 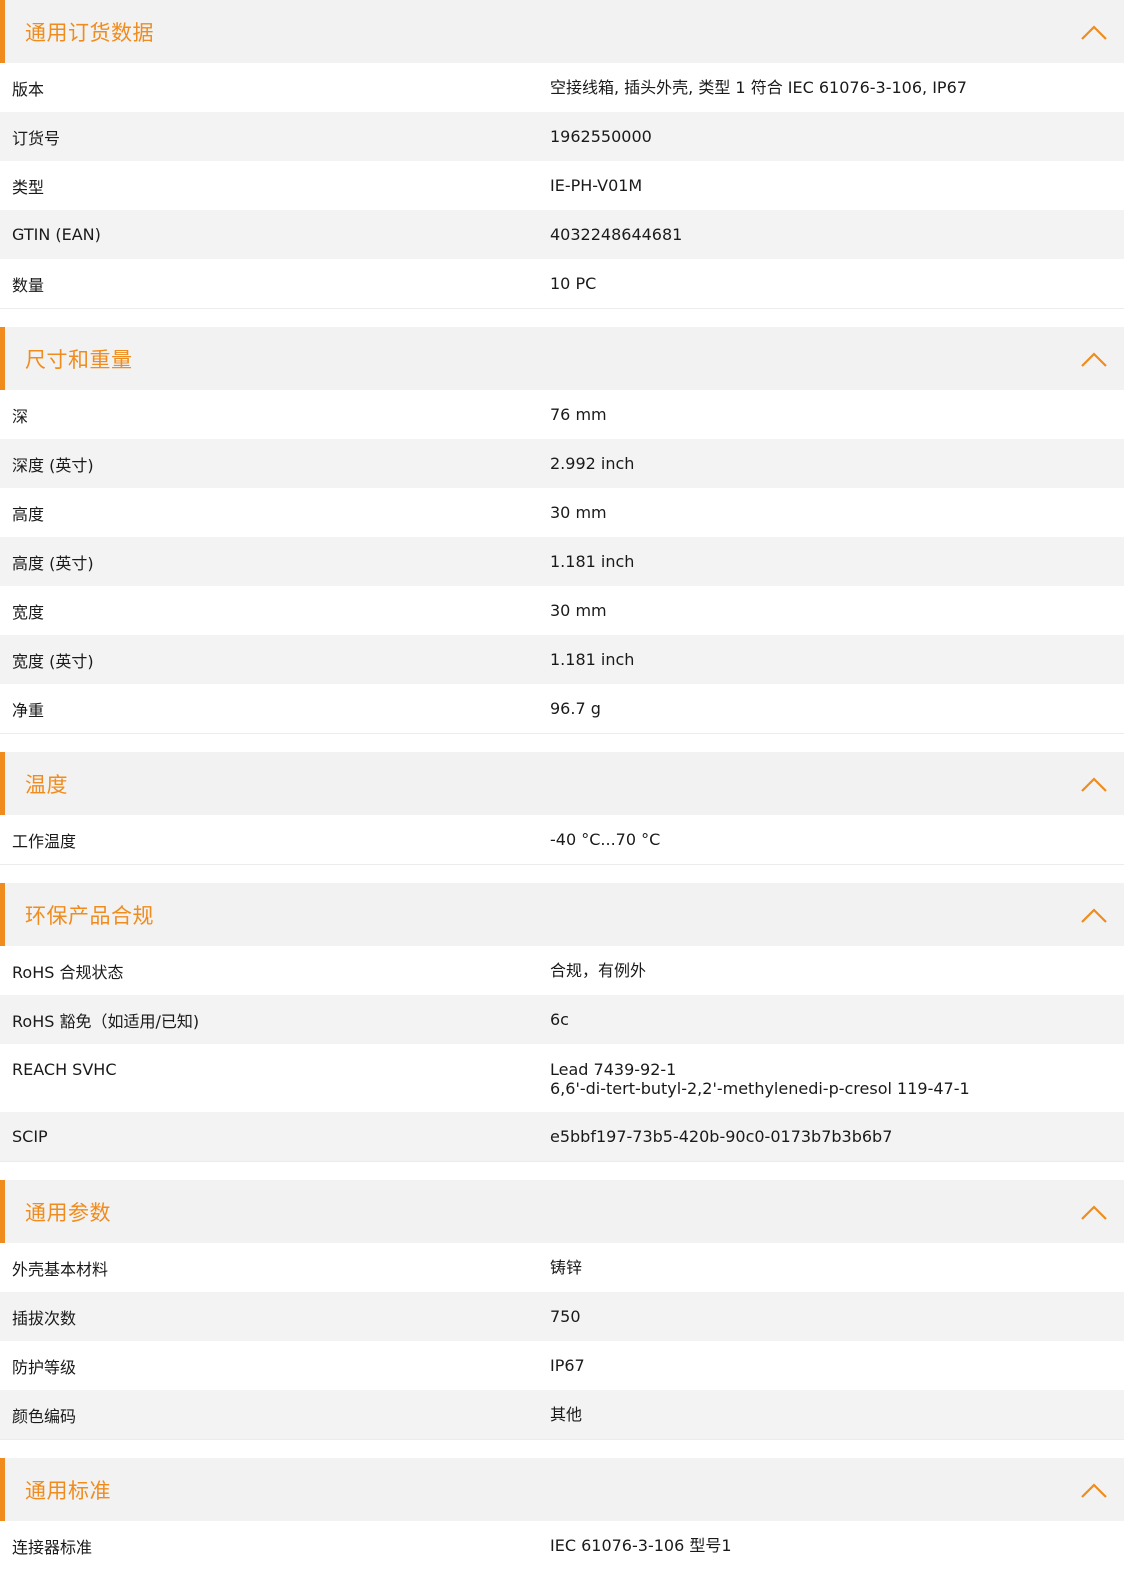 I want to click on table-row: RoHS 豁免（如适用/已知) 6c, so click(x=562, y=1019).